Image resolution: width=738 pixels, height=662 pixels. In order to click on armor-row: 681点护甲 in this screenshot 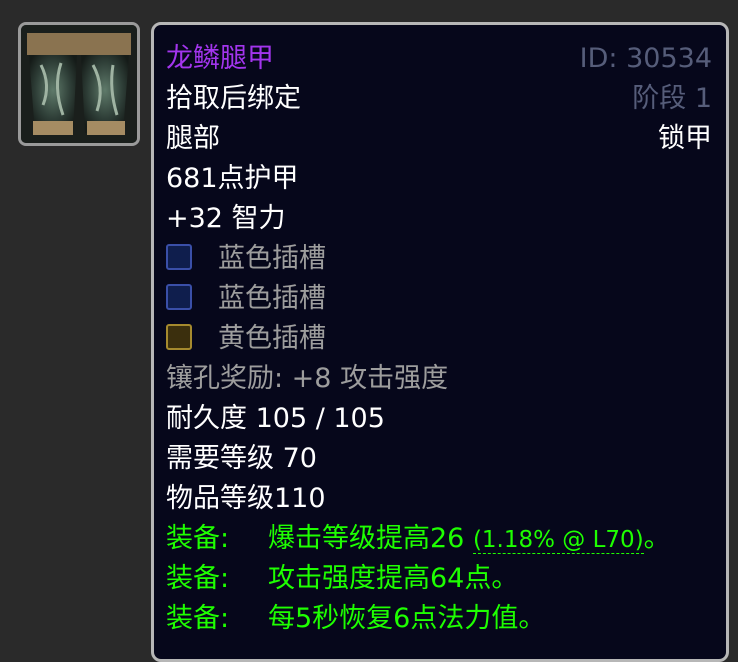, I will do `click(439, 179)`.